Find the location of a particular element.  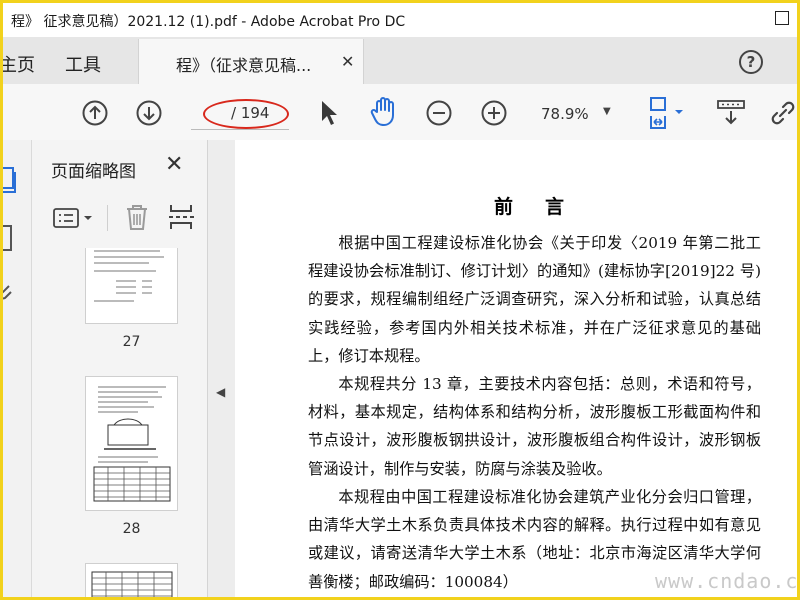

tab-bar: 主页 工具 程》（征求意见稿... ✕ ? is located at coordinates (400, 60).